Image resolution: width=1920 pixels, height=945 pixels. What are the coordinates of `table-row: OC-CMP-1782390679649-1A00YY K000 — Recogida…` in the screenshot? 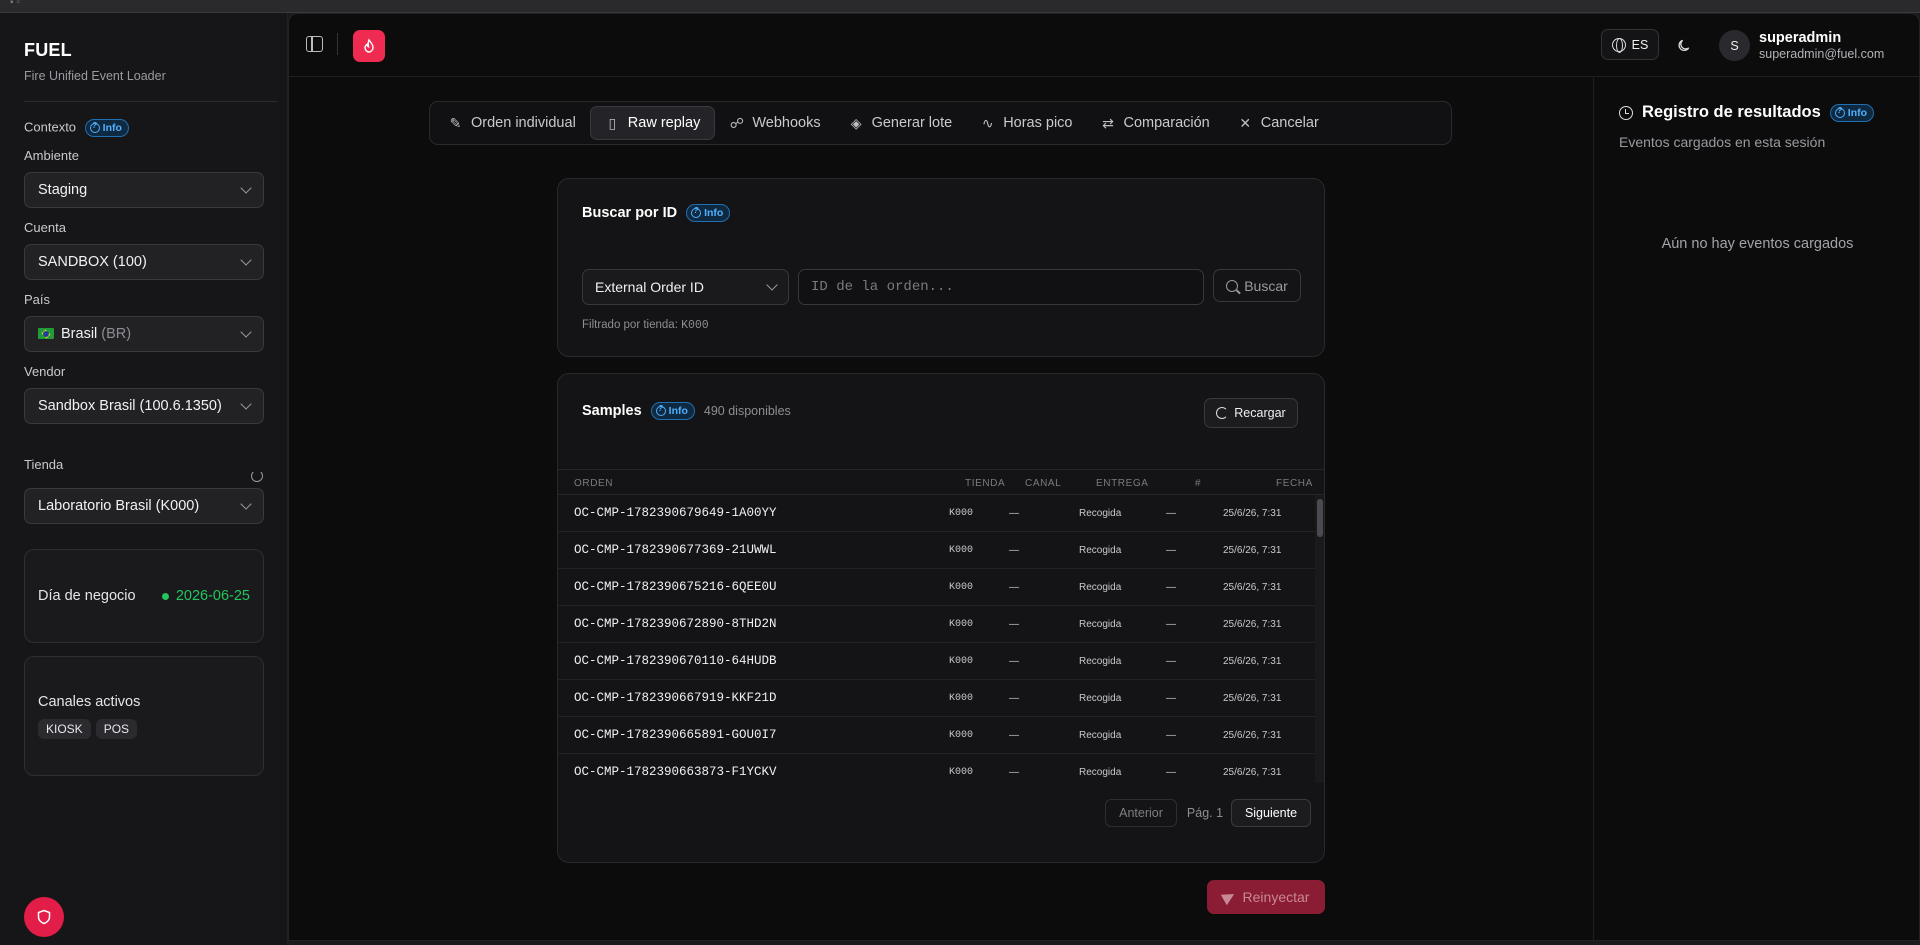 It's located at (936, 513).